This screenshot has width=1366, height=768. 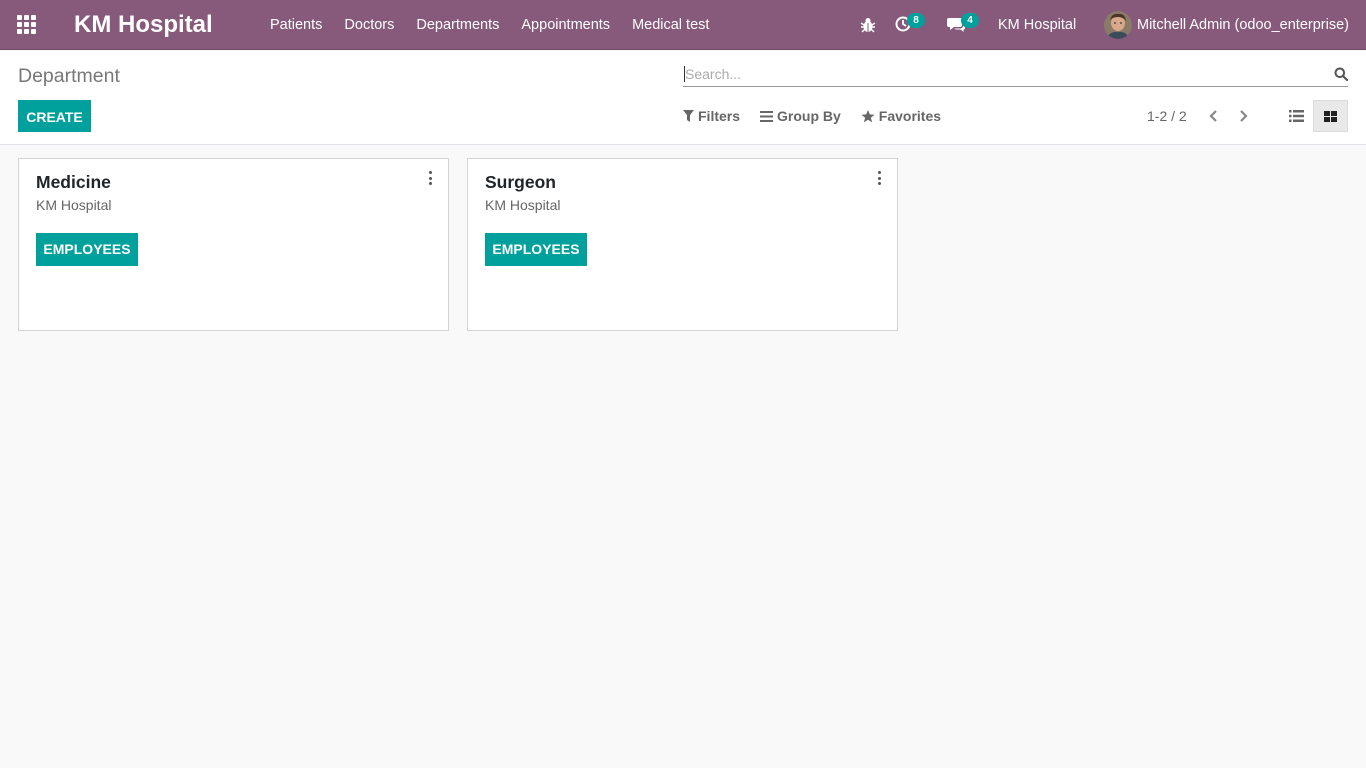 I want to click on activity-count-badge: 8, so click(x=916, y=20).